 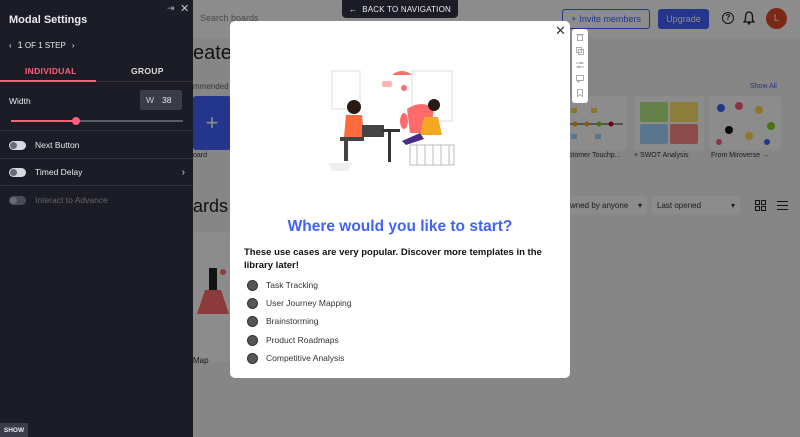 I want to click on option-label: Competitive Analysis, so click(x=305, y=358).